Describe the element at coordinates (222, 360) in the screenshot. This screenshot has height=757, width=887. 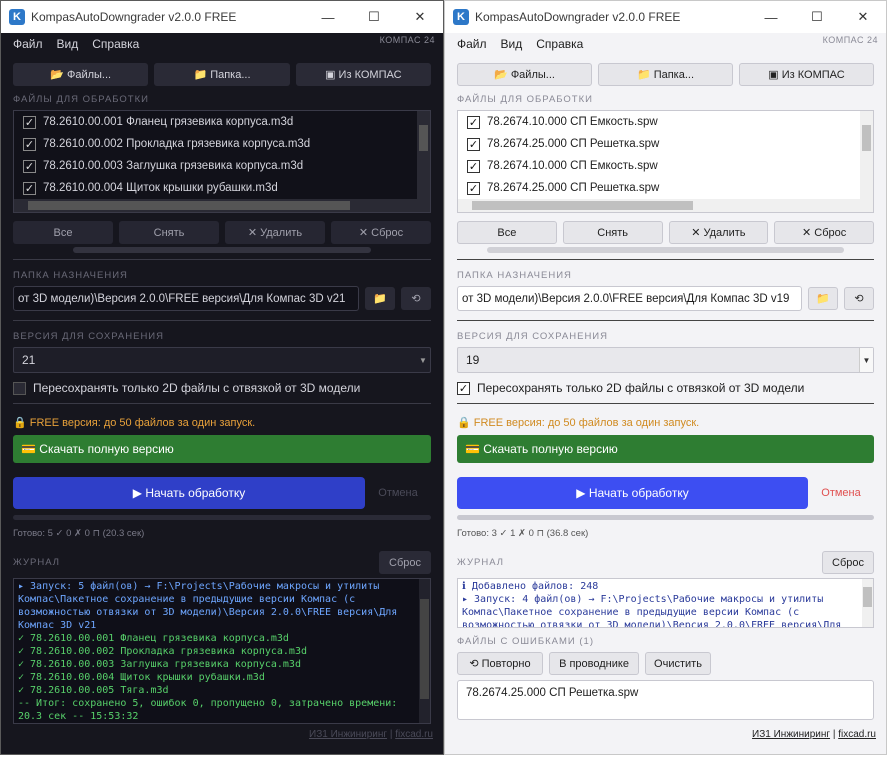
I see `version-select: 21 ▼` at that location.